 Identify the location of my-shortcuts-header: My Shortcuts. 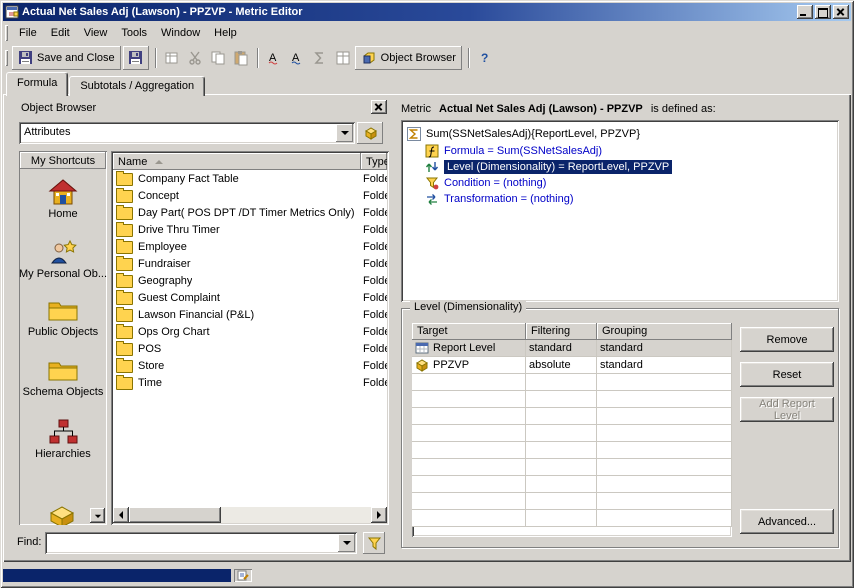
(63, 160).